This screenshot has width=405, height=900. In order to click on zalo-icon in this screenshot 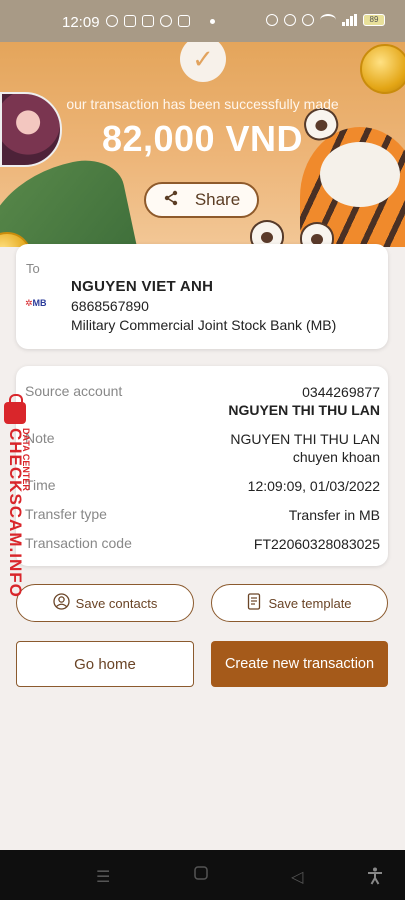, I will do `click(130, 21)`.